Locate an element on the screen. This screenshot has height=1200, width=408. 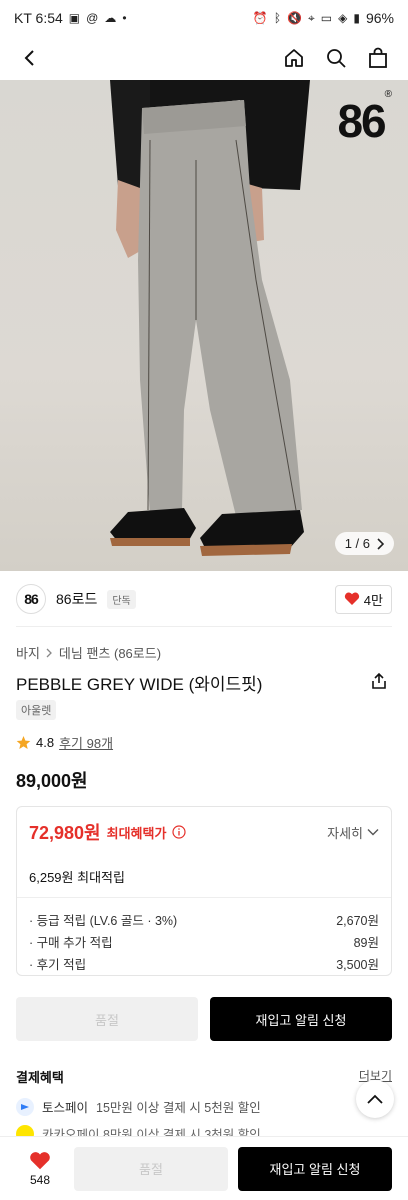
cart-button is located at coordinates (378, 58).